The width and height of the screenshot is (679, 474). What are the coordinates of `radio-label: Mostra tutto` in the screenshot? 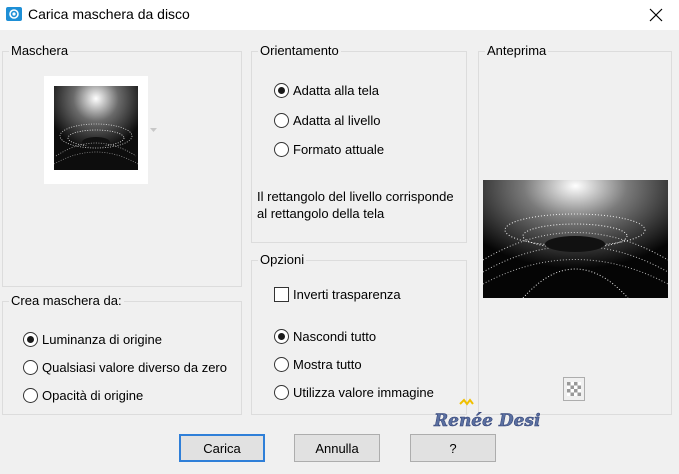 It's located at (327, 364).